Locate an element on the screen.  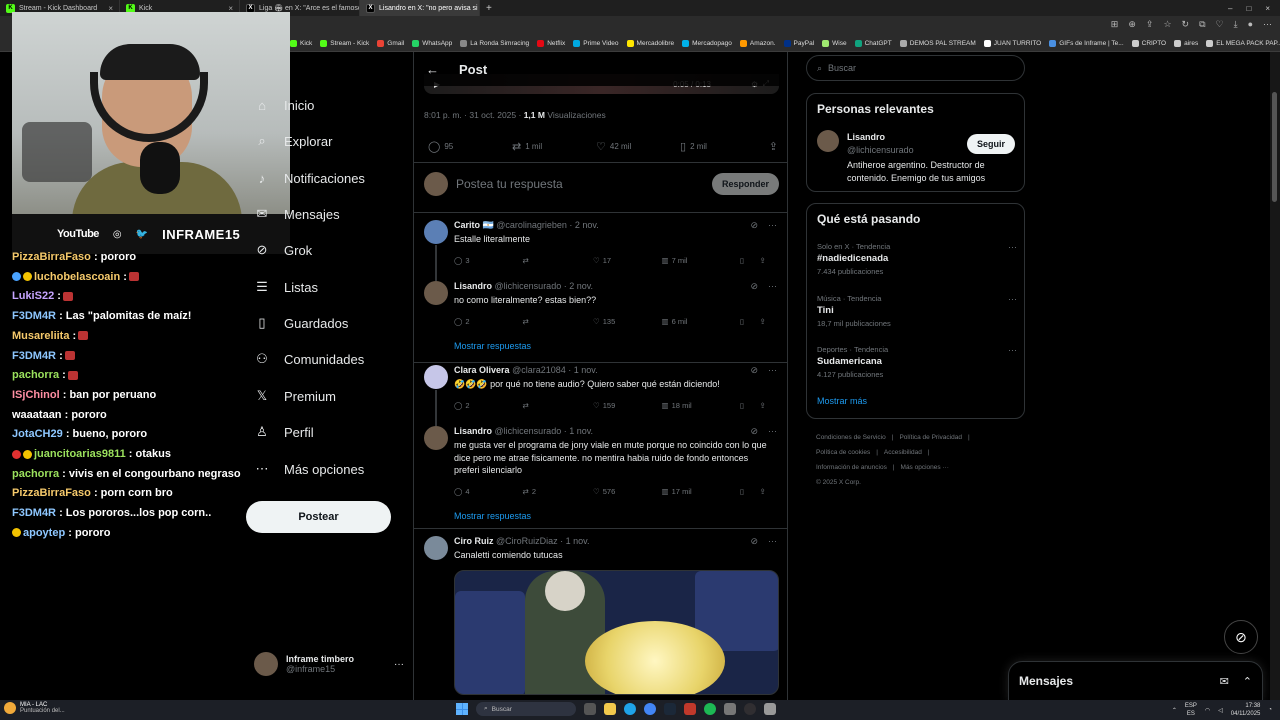
bookmark-item: aires is located at coordinates (1186, 43).